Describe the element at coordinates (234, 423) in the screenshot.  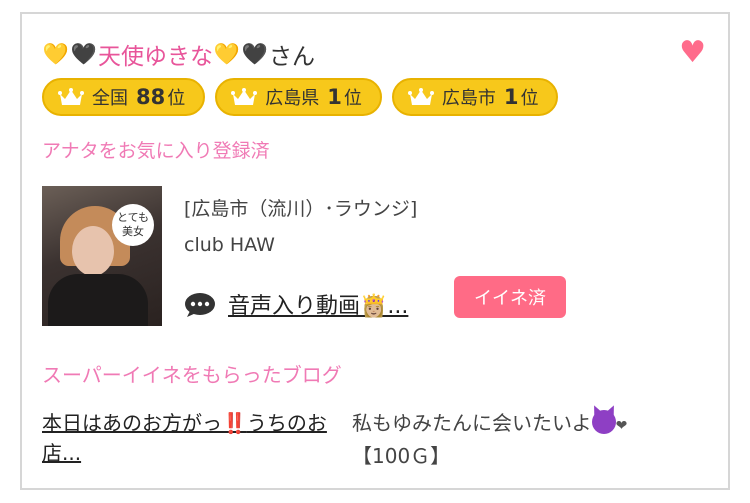
I see `double-exclamation-icon: ‼️` at that location.